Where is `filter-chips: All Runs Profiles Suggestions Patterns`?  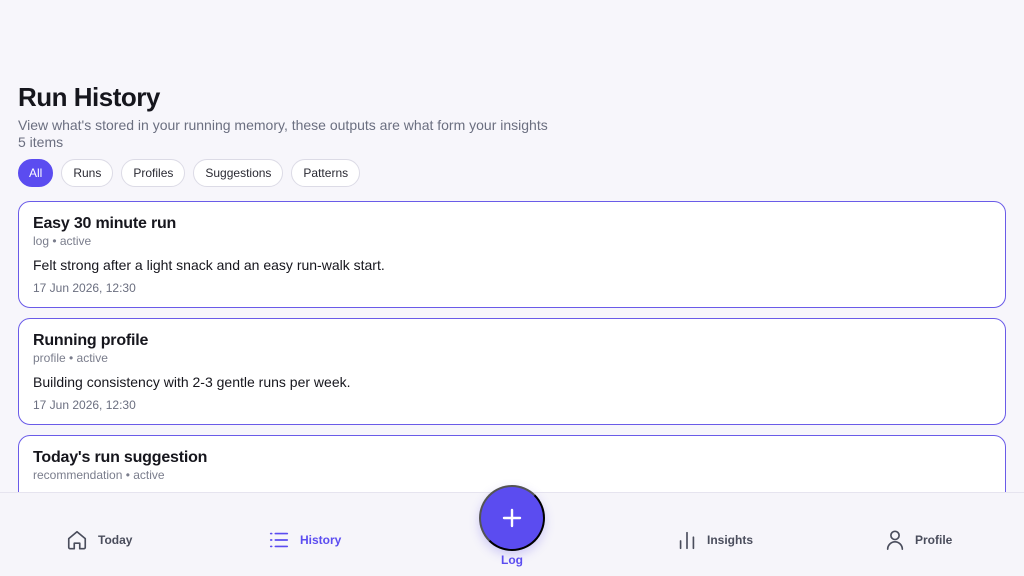
filter-chips: All Runs Profiles Suggestions Patterns is located at coordinates (189, 173).